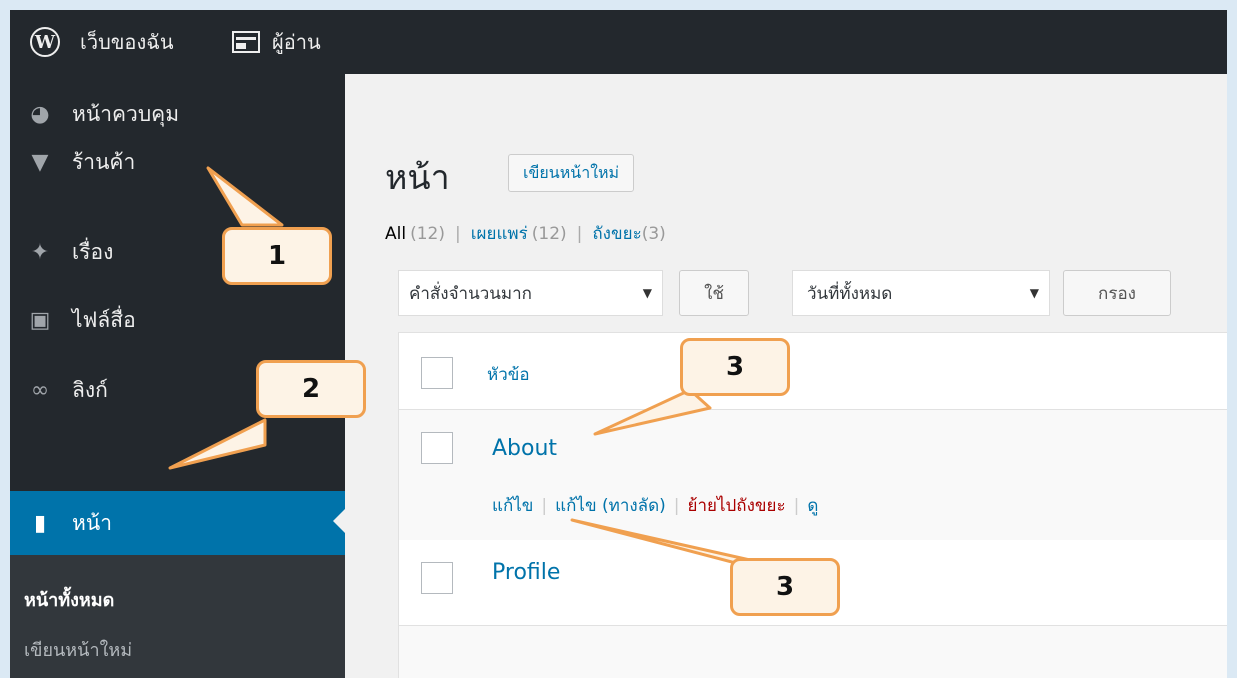 The width and height of the screenshot is (1237, 678). What do you see at coordinates (785, 587) in the screenshot?
I see `callout-3b: 3` at bounding box center [785, 587].